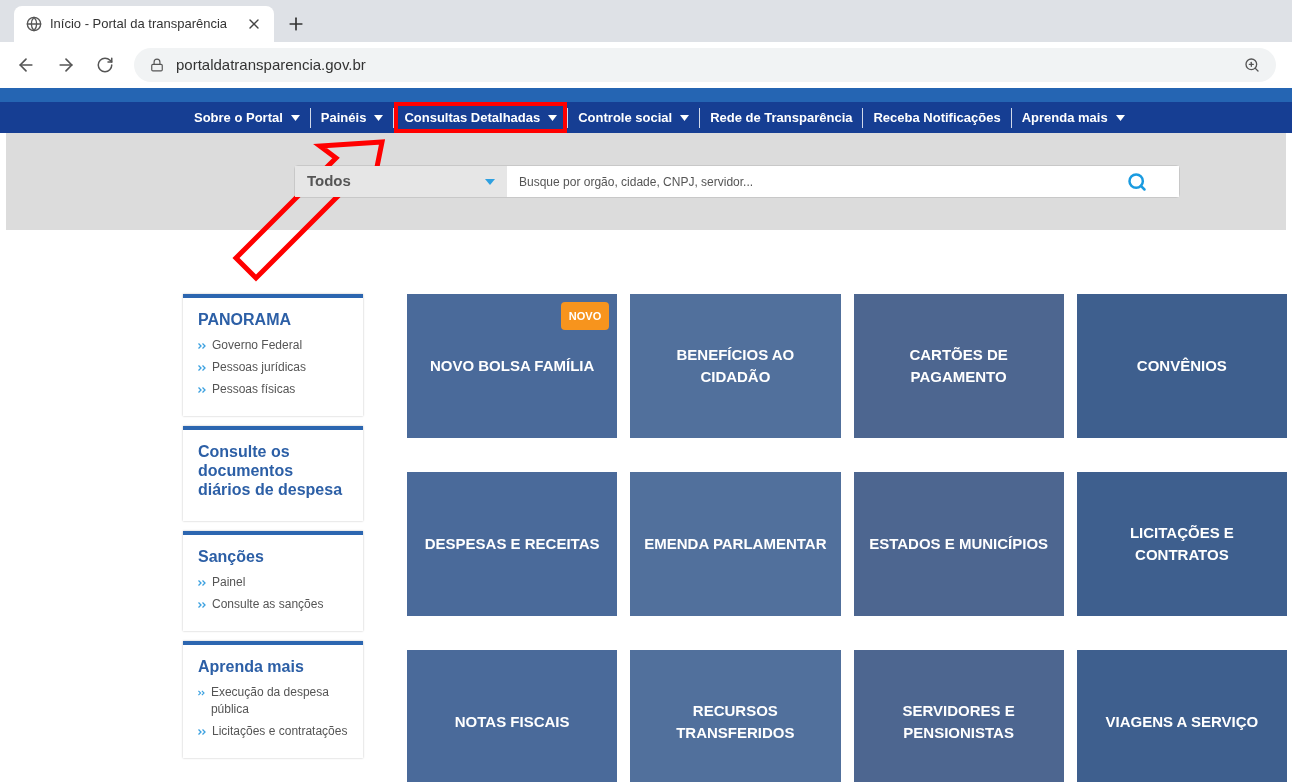  I want to click on nav-menu-item: Receba Notificações, so click(937, 117).